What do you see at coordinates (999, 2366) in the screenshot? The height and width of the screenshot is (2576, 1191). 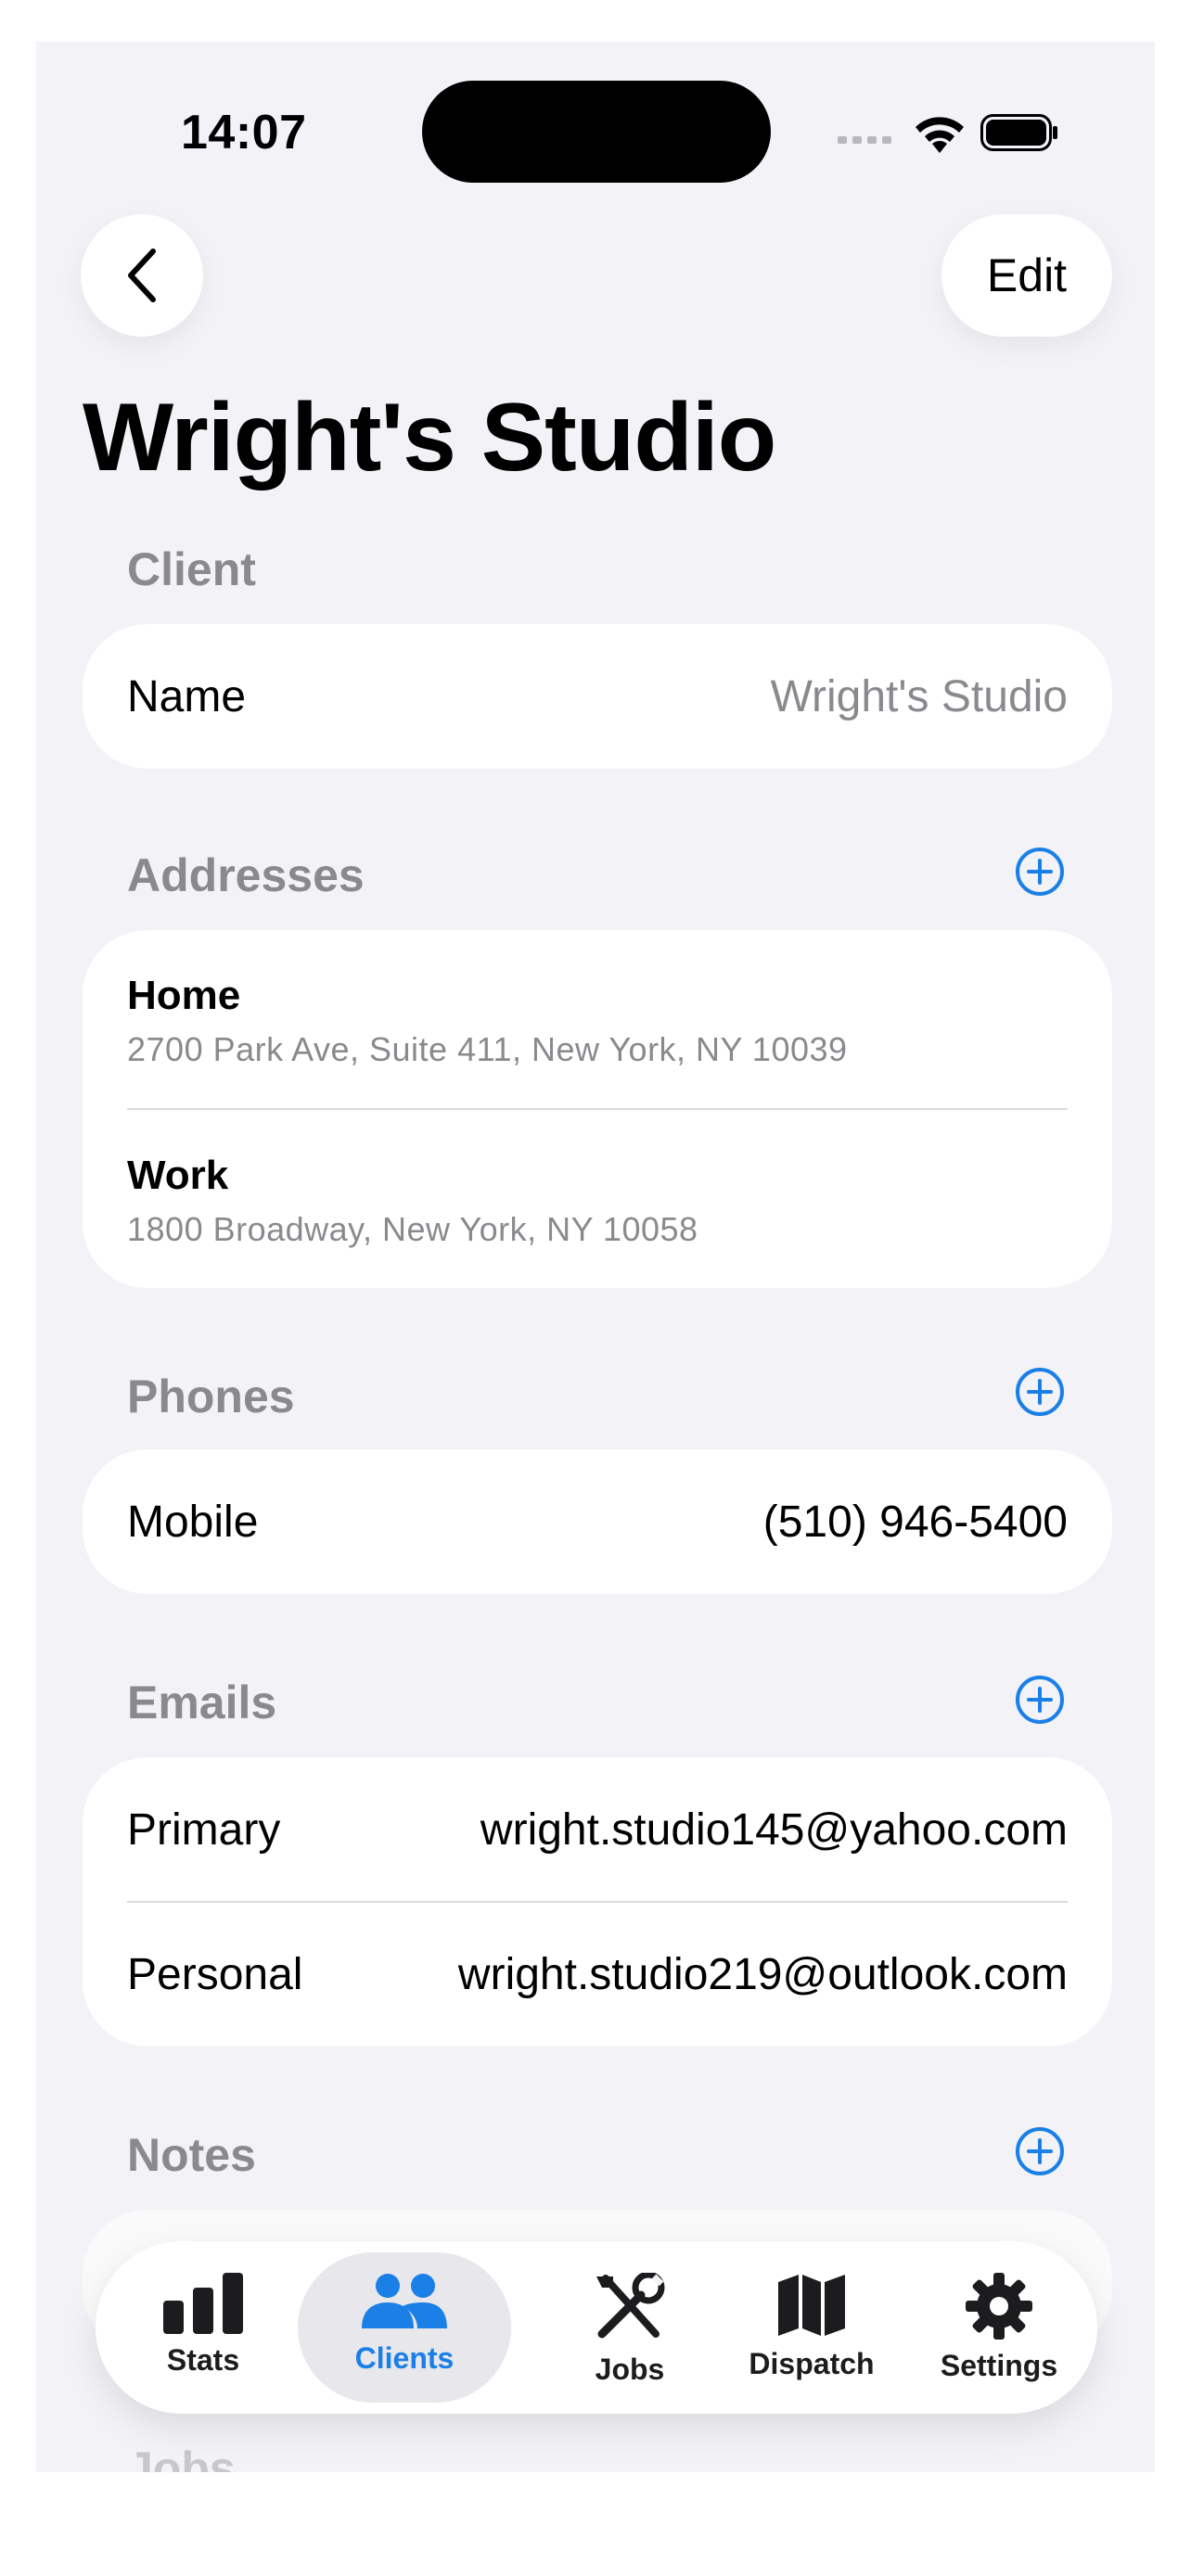 I see `tab-label: Settings` at bounding box center [999, 2366].